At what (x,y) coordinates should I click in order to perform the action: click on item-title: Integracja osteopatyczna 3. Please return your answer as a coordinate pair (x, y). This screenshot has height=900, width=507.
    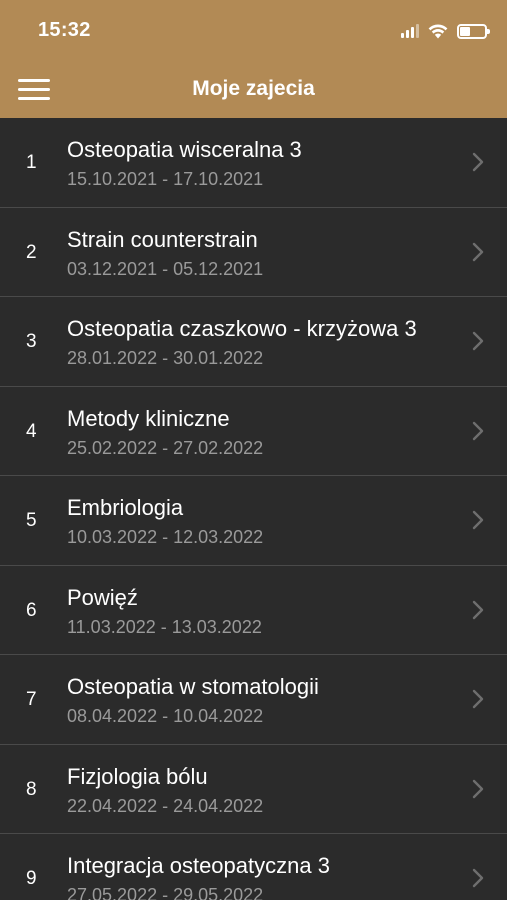
    Looking at the image, I should click on (198, 865).